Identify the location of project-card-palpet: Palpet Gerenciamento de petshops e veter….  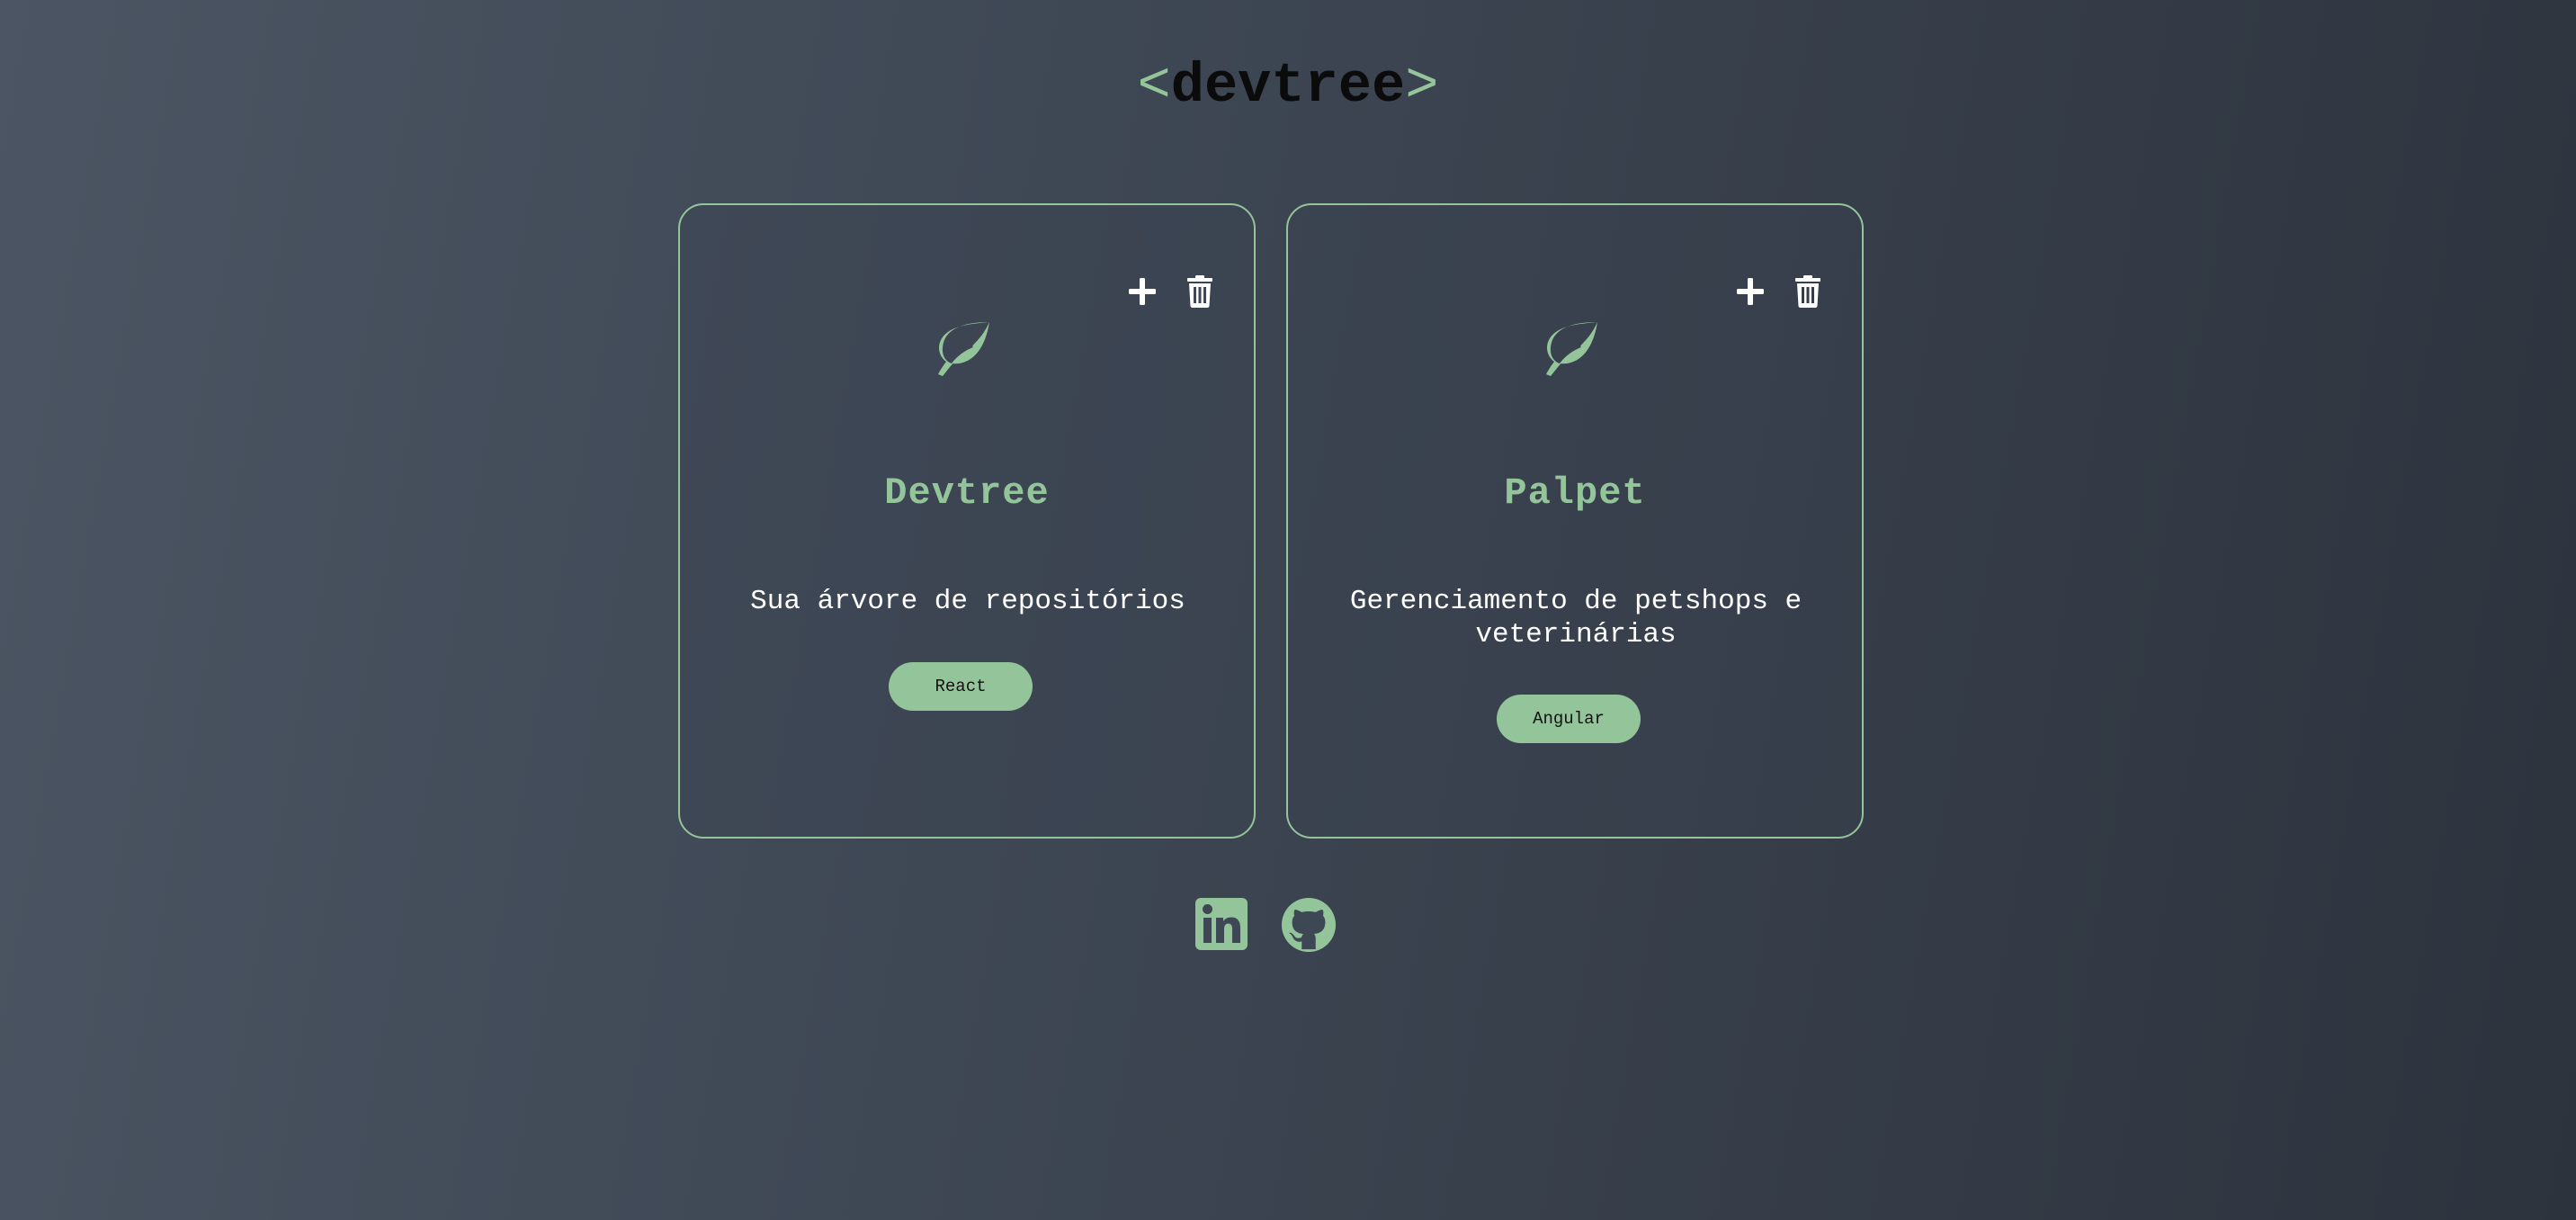
(1575, 521).